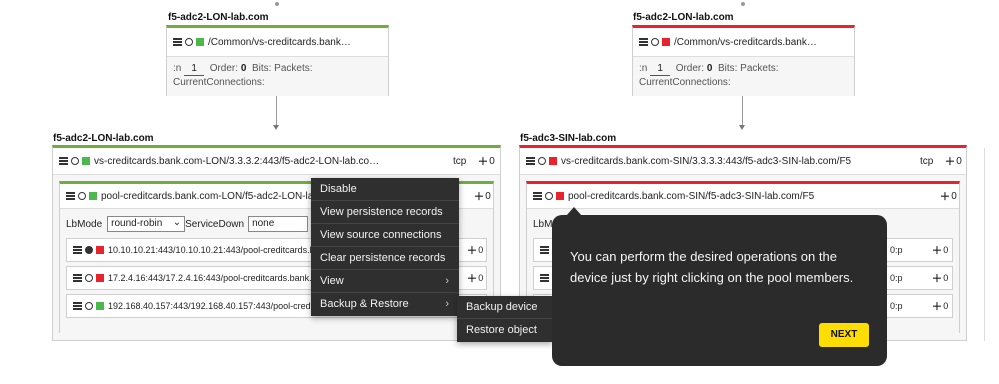 The image size is (999, 384). What do you see at coordinates (177, 222) in the screenshot?
I see `chevron-down-icon: ⌄` at bounding box center [177, 222].